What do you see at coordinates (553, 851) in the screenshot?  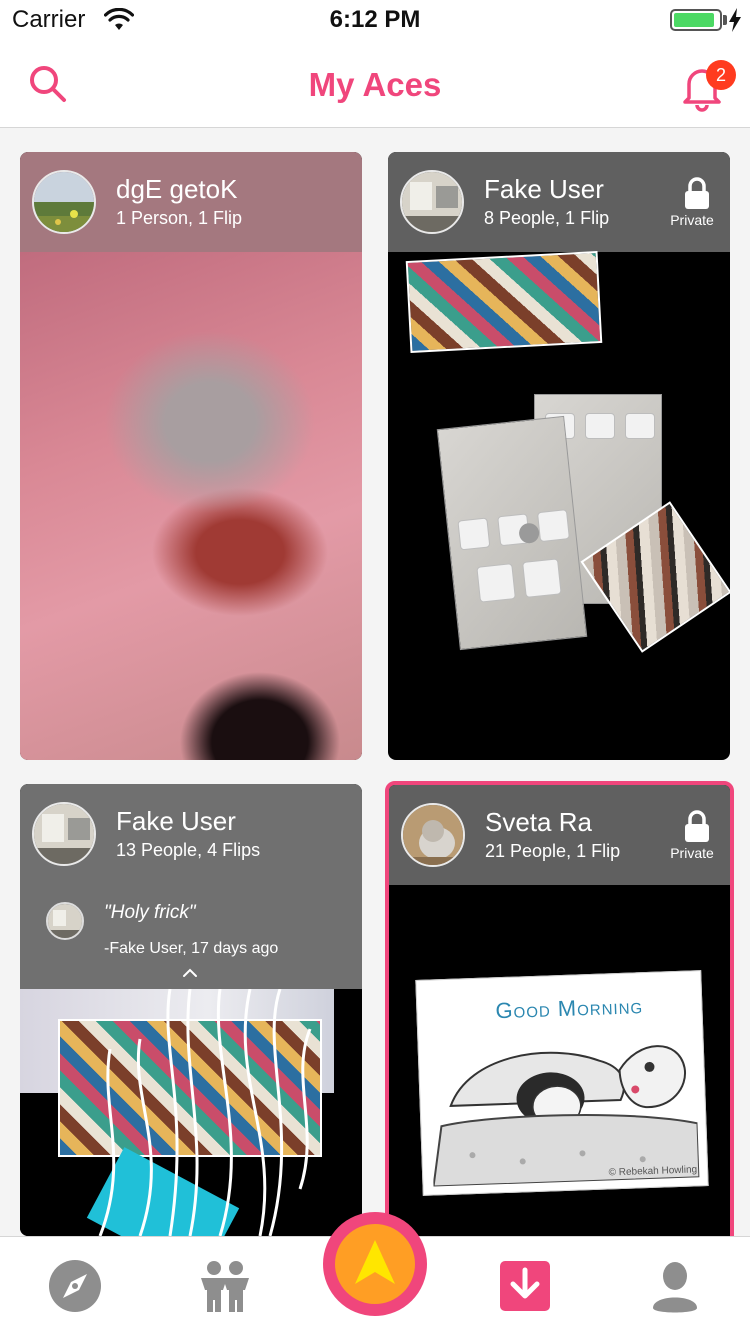 I see `card-meta: 21 People, 1 Flip` at bounding box center [553, 851].